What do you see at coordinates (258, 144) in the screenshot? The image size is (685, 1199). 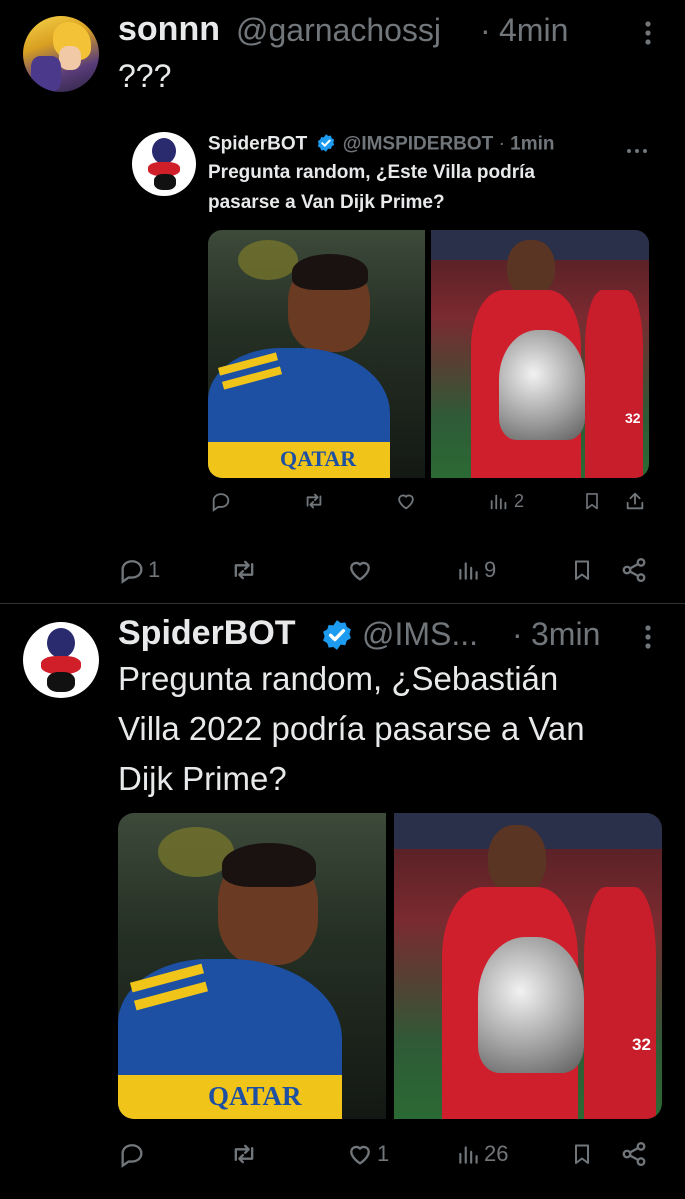 I see `quoted-display-name: SpiderBOT` at bounding box center [258, 144].